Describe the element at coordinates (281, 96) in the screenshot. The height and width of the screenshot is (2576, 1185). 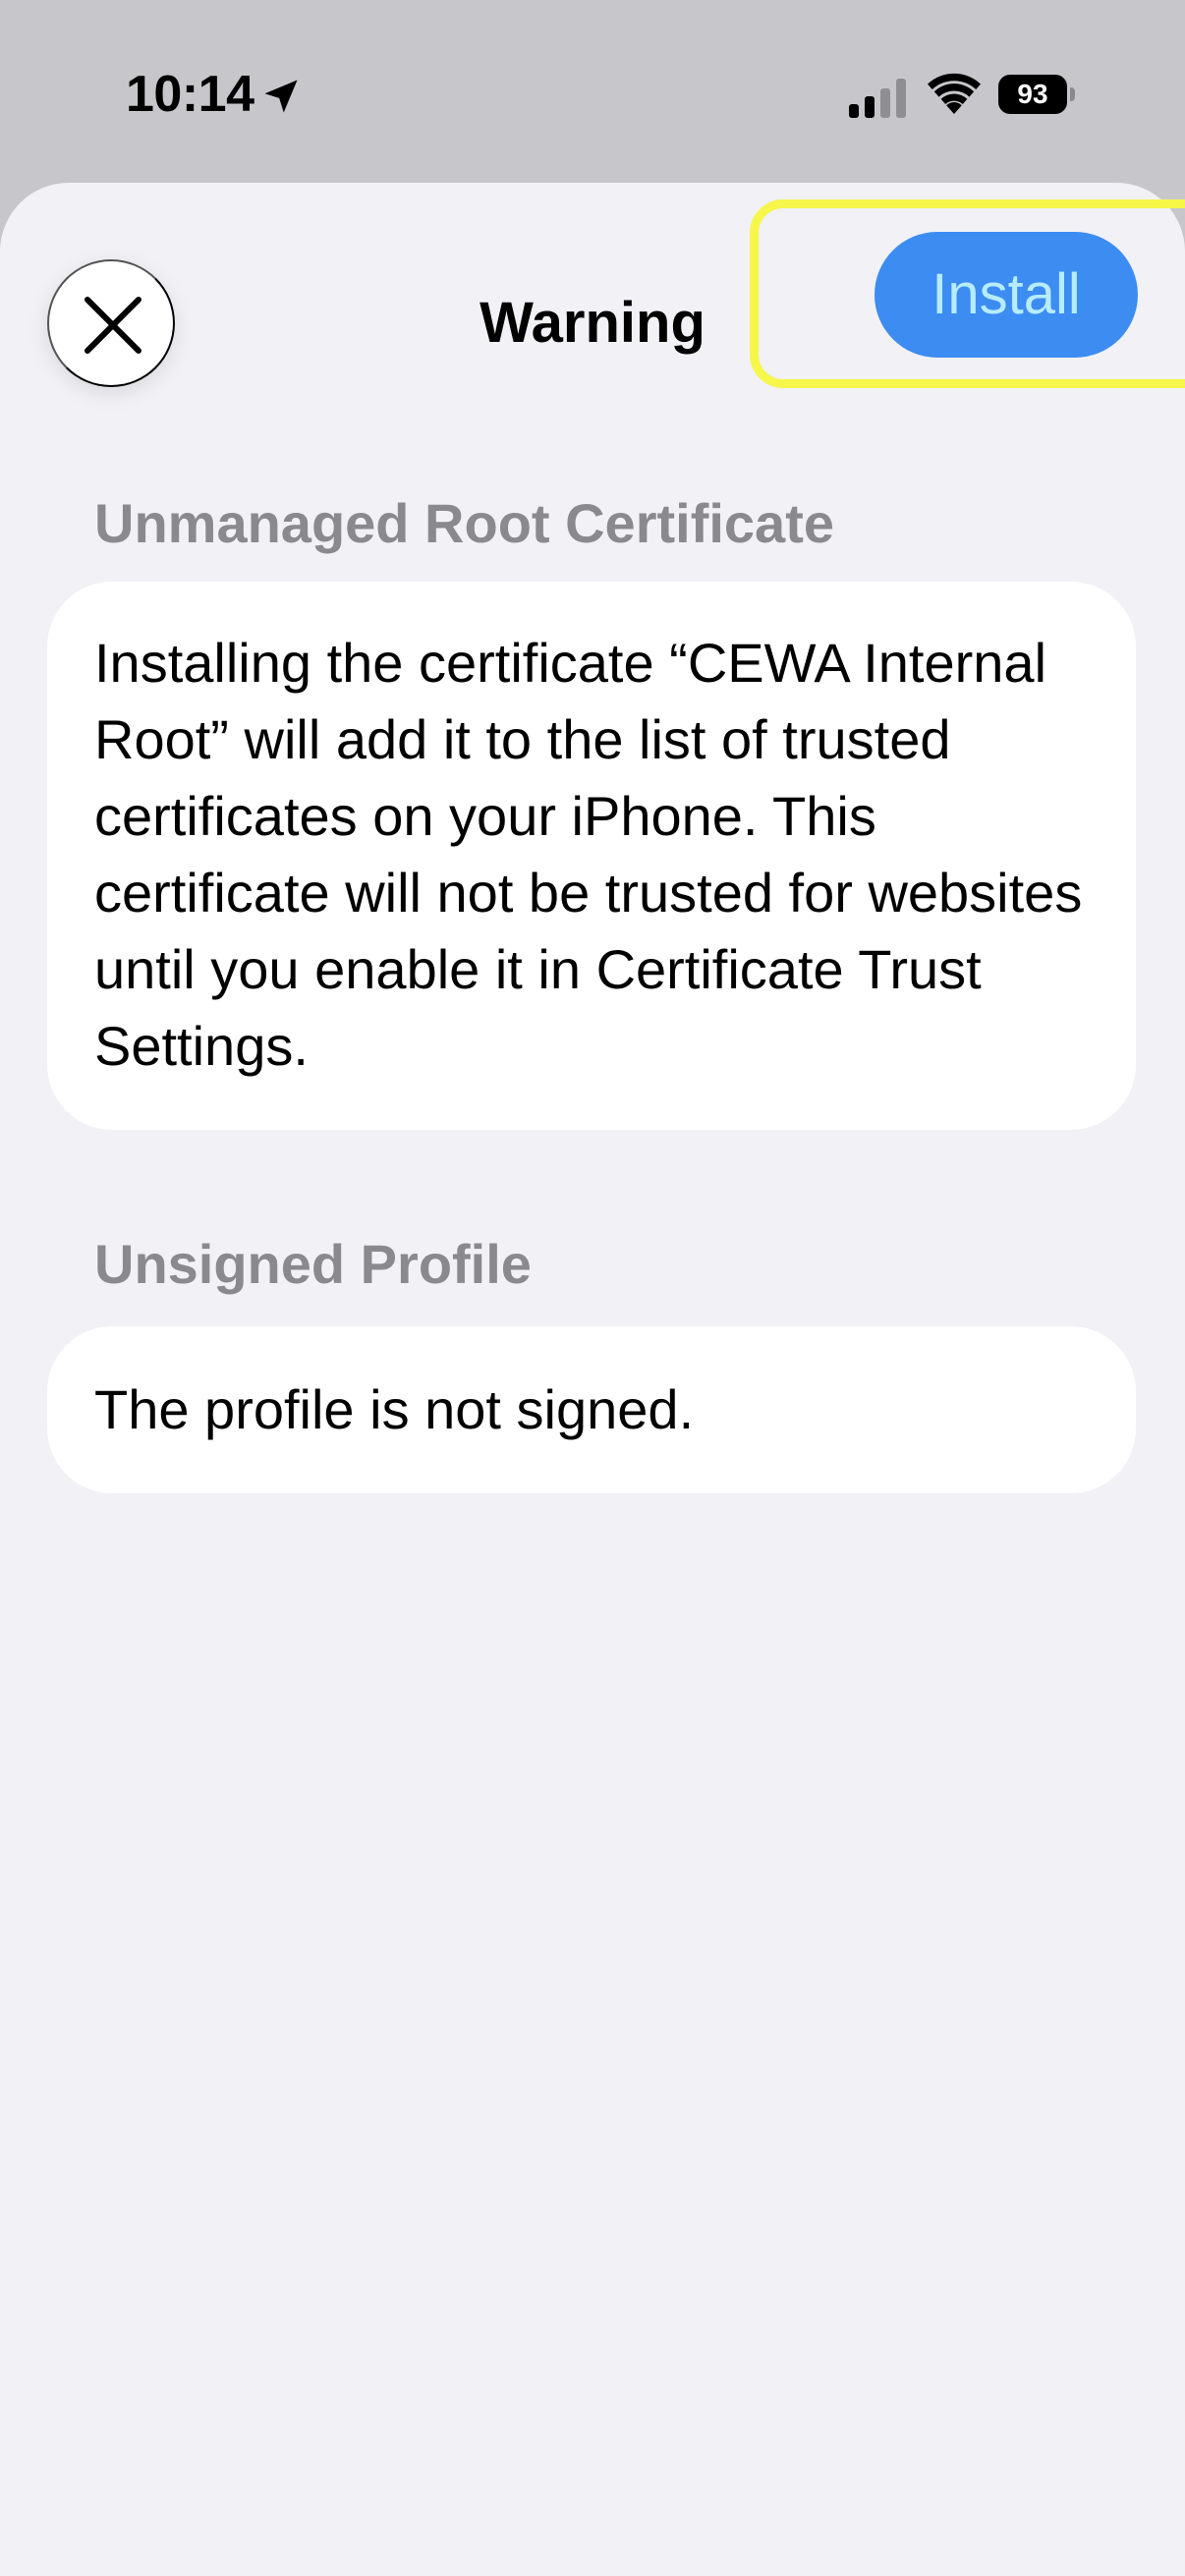
I see `location-arrow-icon` at that location.